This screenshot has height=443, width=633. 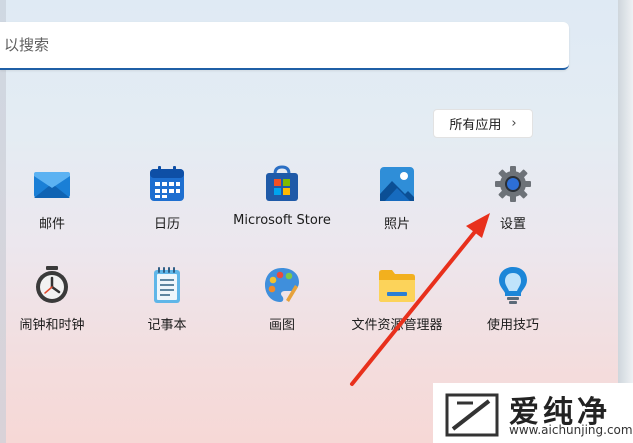 What do you see at coordinates (533, 413) in the screenshot?
I see `watermark: 爱纯净 www.aichunjing.com` at bounding box center [533, 413].